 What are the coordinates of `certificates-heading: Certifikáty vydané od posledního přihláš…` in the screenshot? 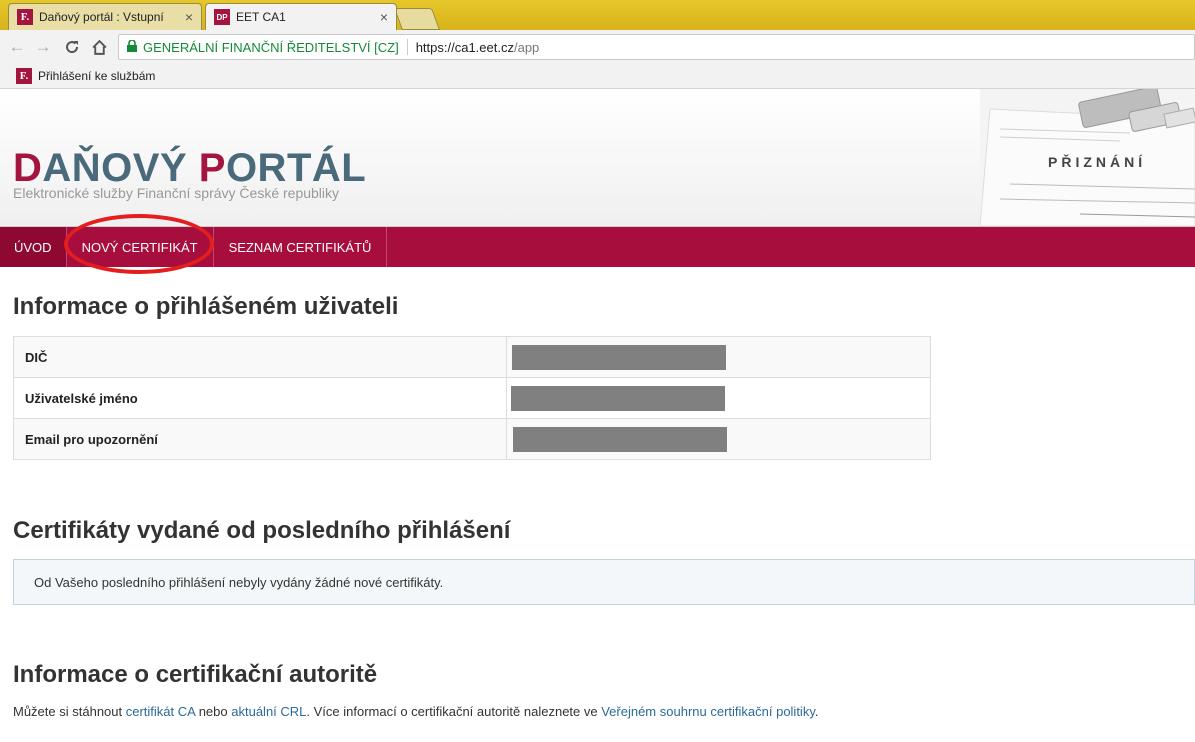 It's located at (262, 530).